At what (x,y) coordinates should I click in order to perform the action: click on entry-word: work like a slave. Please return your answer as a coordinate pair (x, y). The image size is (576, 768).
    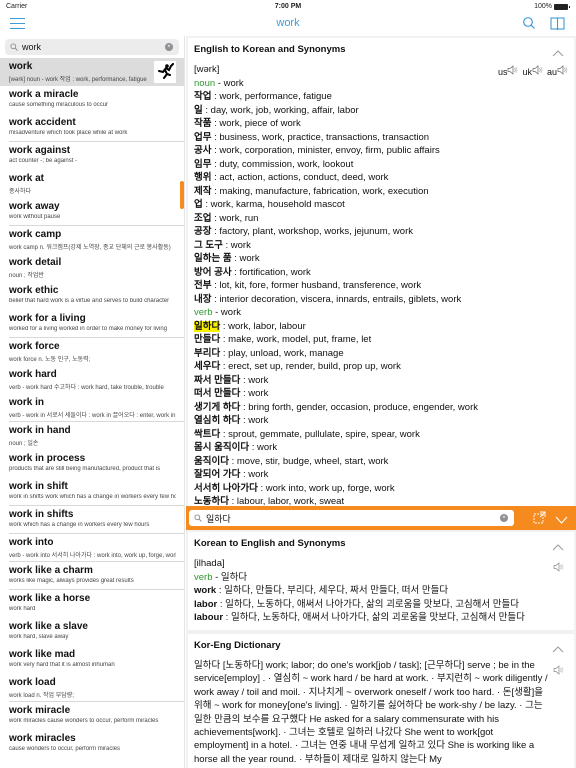
    Looking at the image, I should click on (48, 626).